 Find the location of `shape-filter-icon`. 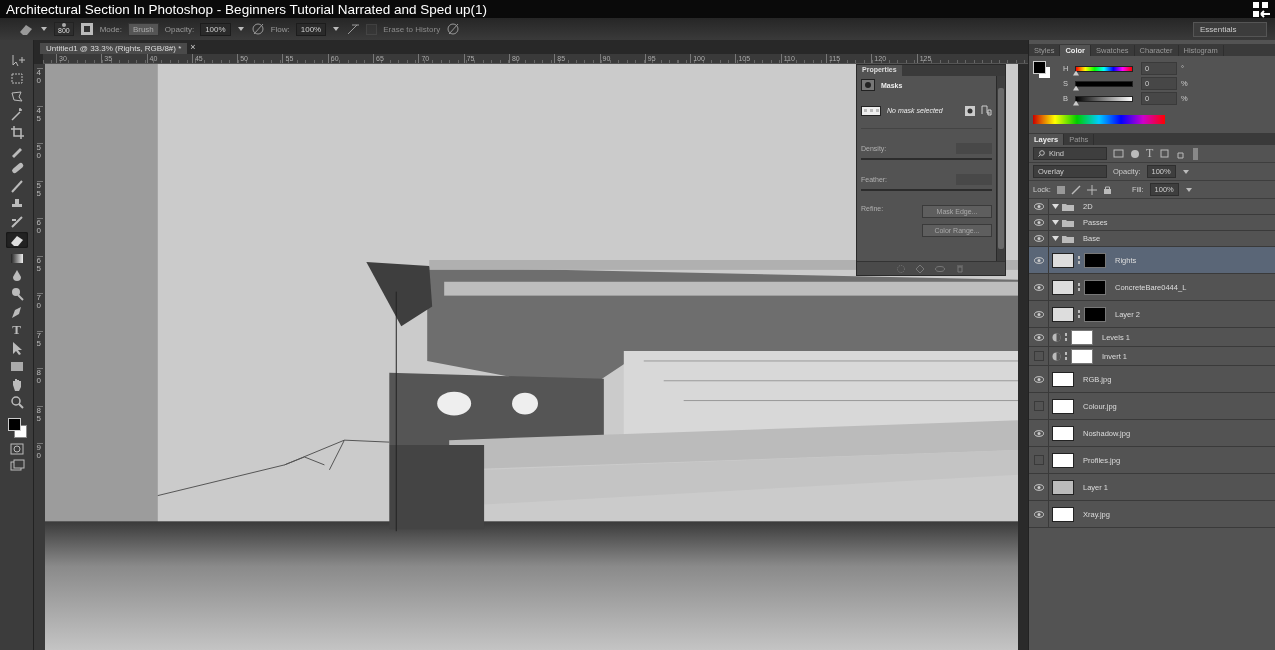

shape-filter-icon is located at coordinates (1165, 153).